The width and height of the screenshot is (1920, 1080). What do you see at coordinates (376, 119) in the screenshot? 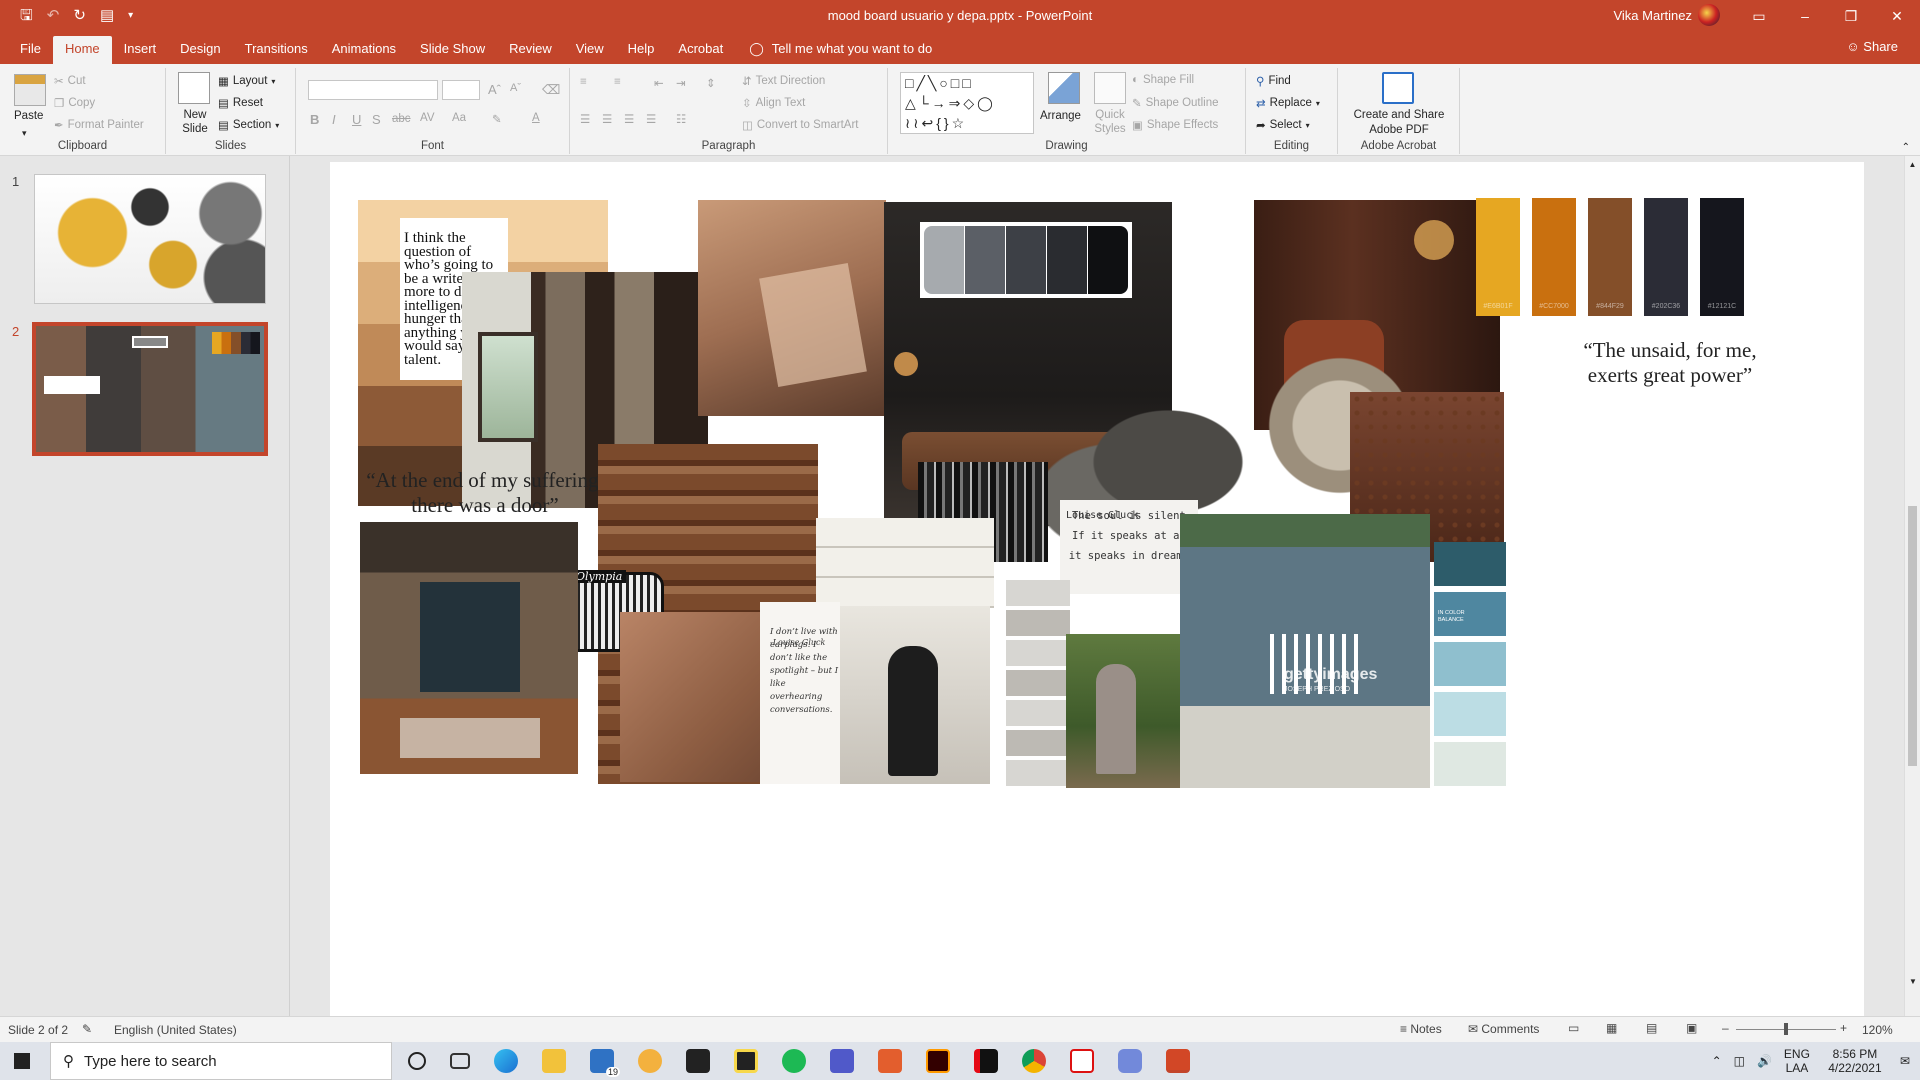
I see `text-shadow-button: S` at bounding box center [376, 119].